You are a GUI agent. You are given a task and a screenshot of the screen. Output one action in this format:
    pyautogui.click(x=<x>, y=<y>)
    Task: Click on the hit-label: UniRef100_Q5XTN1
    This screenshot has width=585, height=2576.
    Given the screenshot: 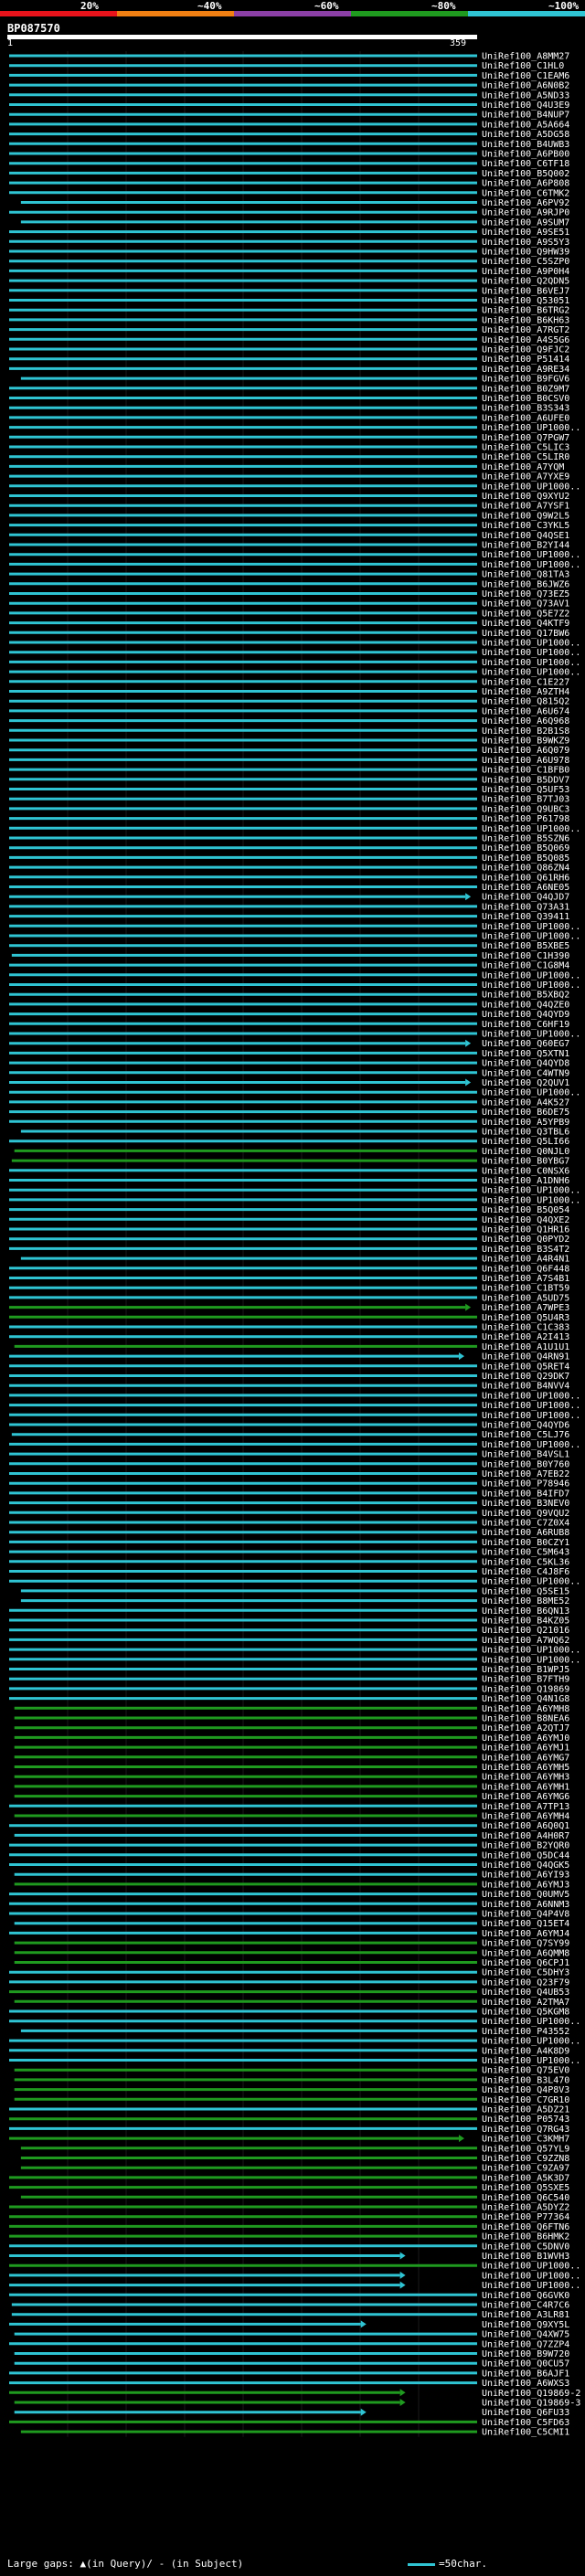 What is the action you would take?
    pyautogui.click(x=525, y=1054)
    